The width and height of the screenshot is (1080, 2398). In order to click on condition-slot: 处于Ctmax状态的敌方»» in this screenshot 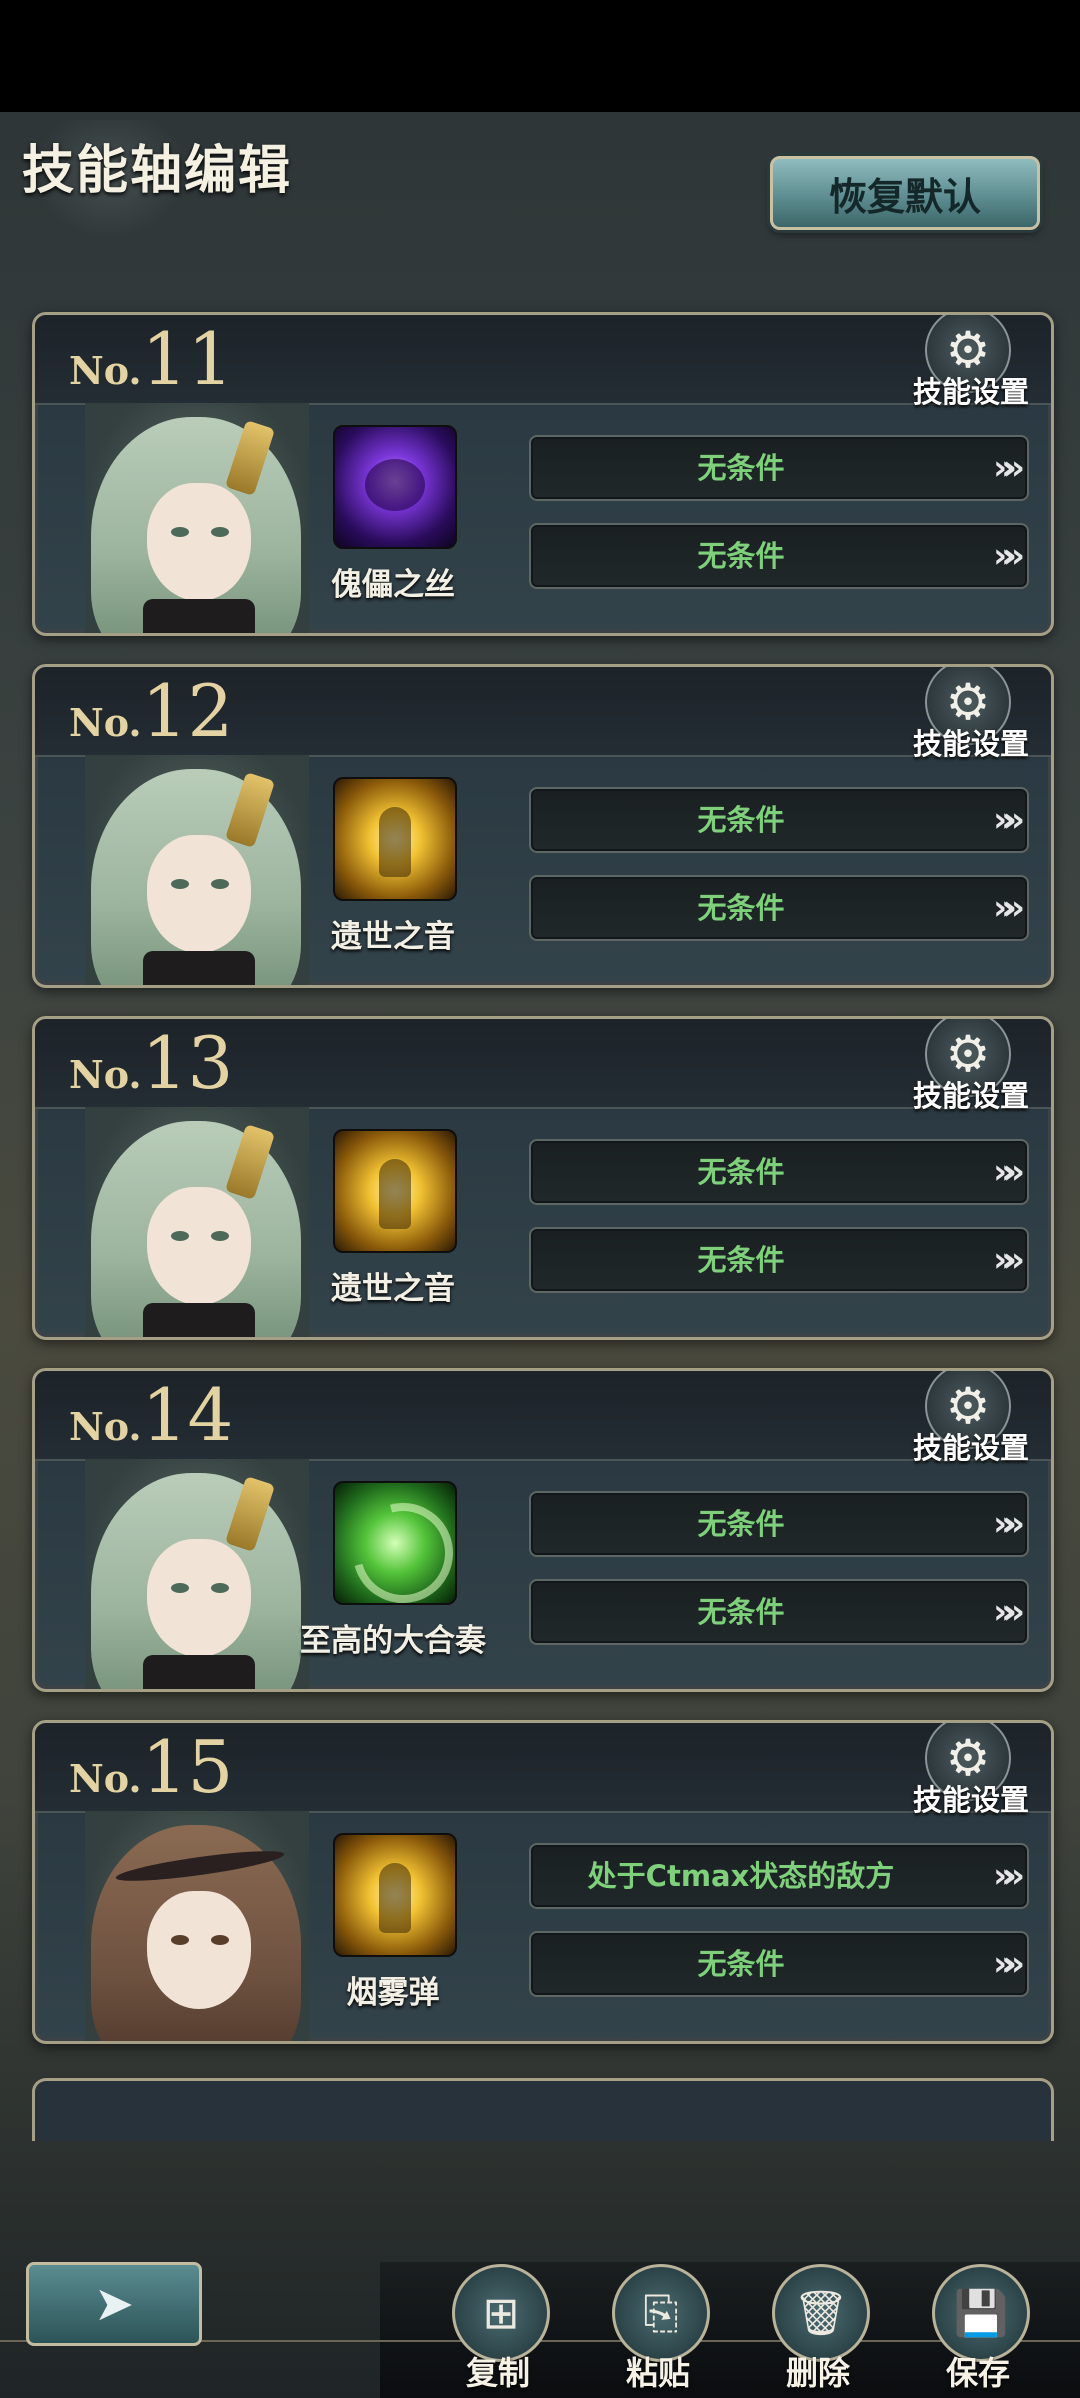, I will do `click(779, 1876)`.